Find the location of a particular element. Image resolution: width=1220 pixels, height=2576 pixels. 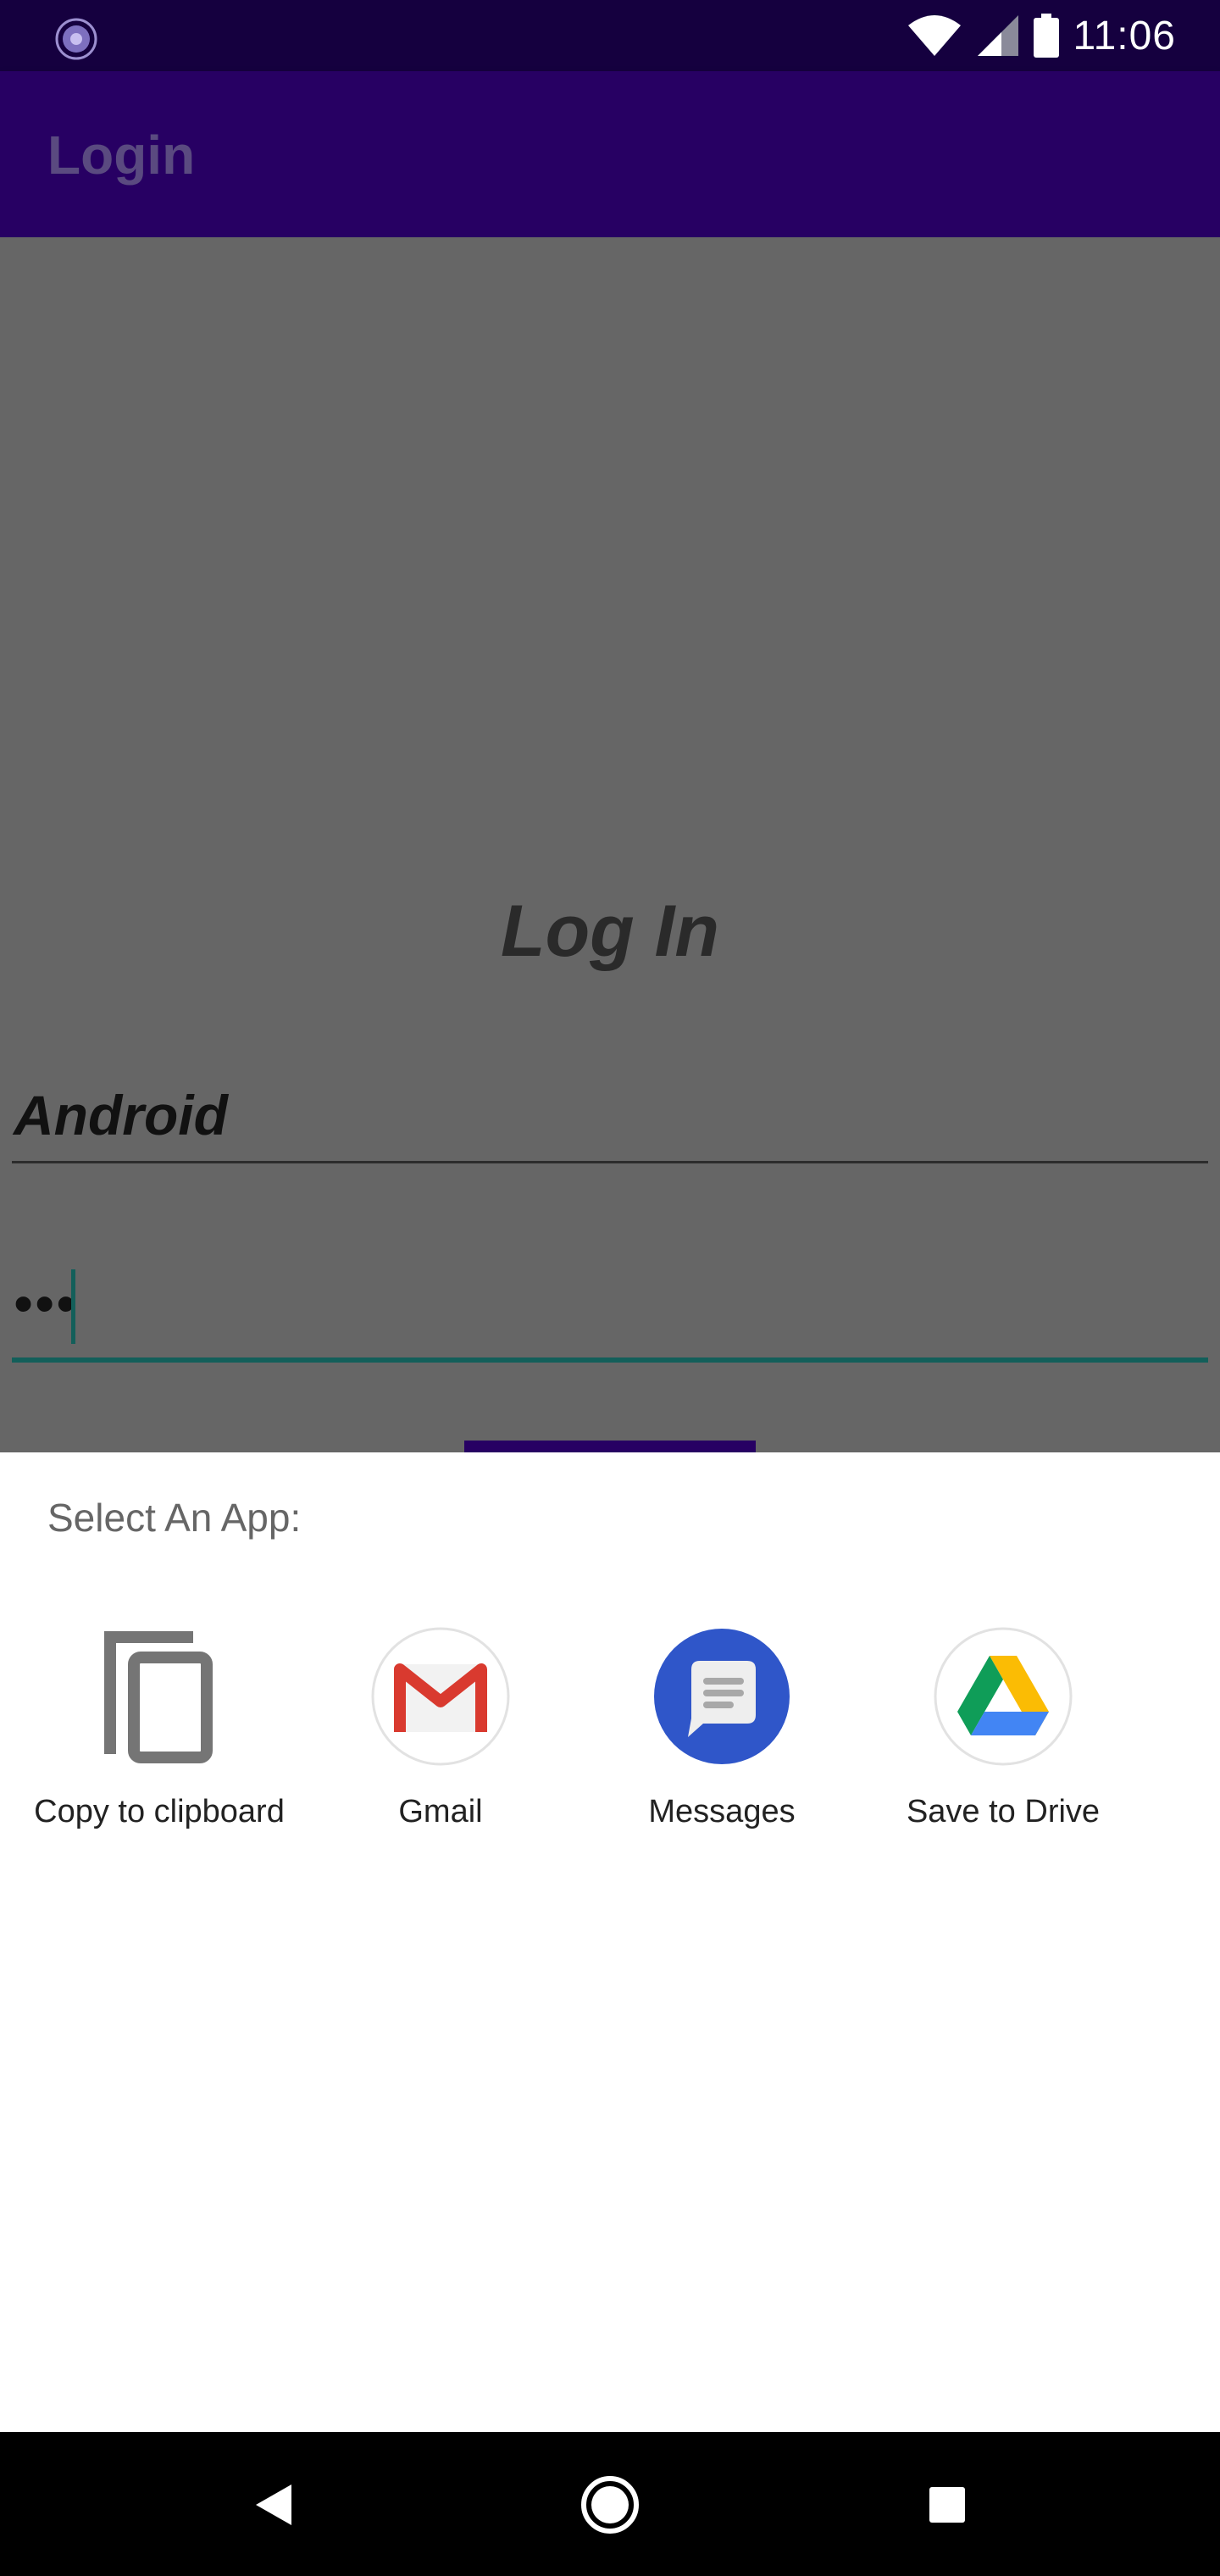

status-time: 11:06 is located at coordinates (1124, 35).